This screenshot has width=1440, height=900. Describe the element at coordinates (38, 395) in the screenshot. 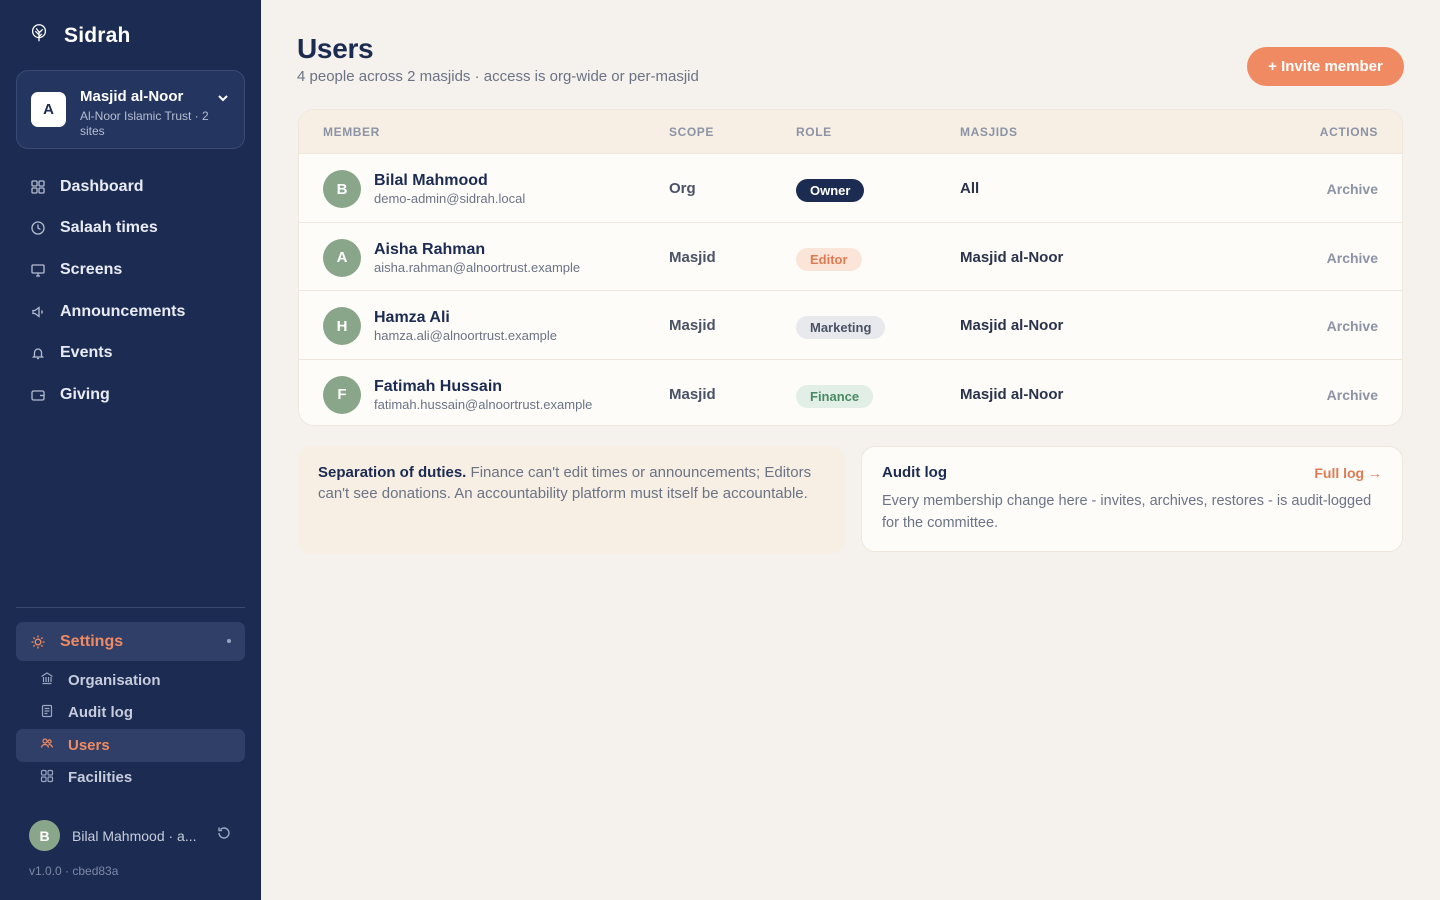

I see `wallet-icon` at that location.